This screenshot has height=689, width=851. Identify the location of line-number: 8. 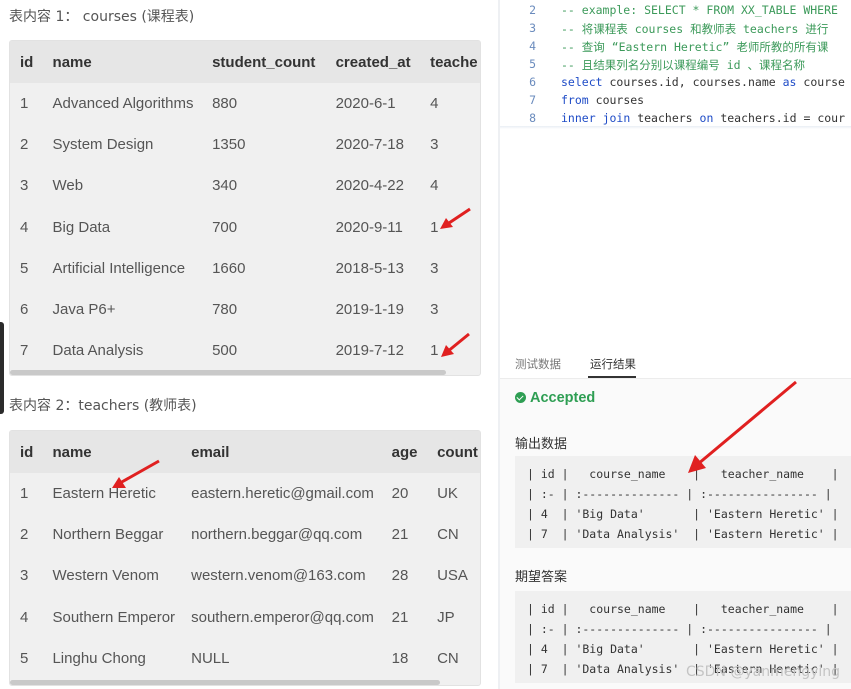
(532, 118).